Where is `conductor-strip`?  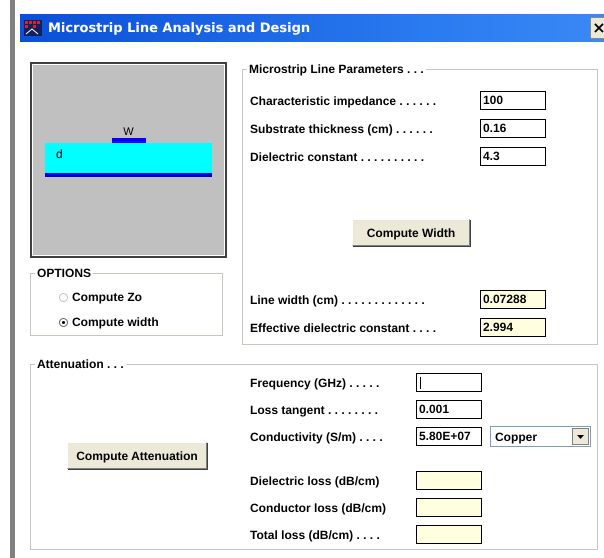
conductor-strip is located at coordinates (129, 140).